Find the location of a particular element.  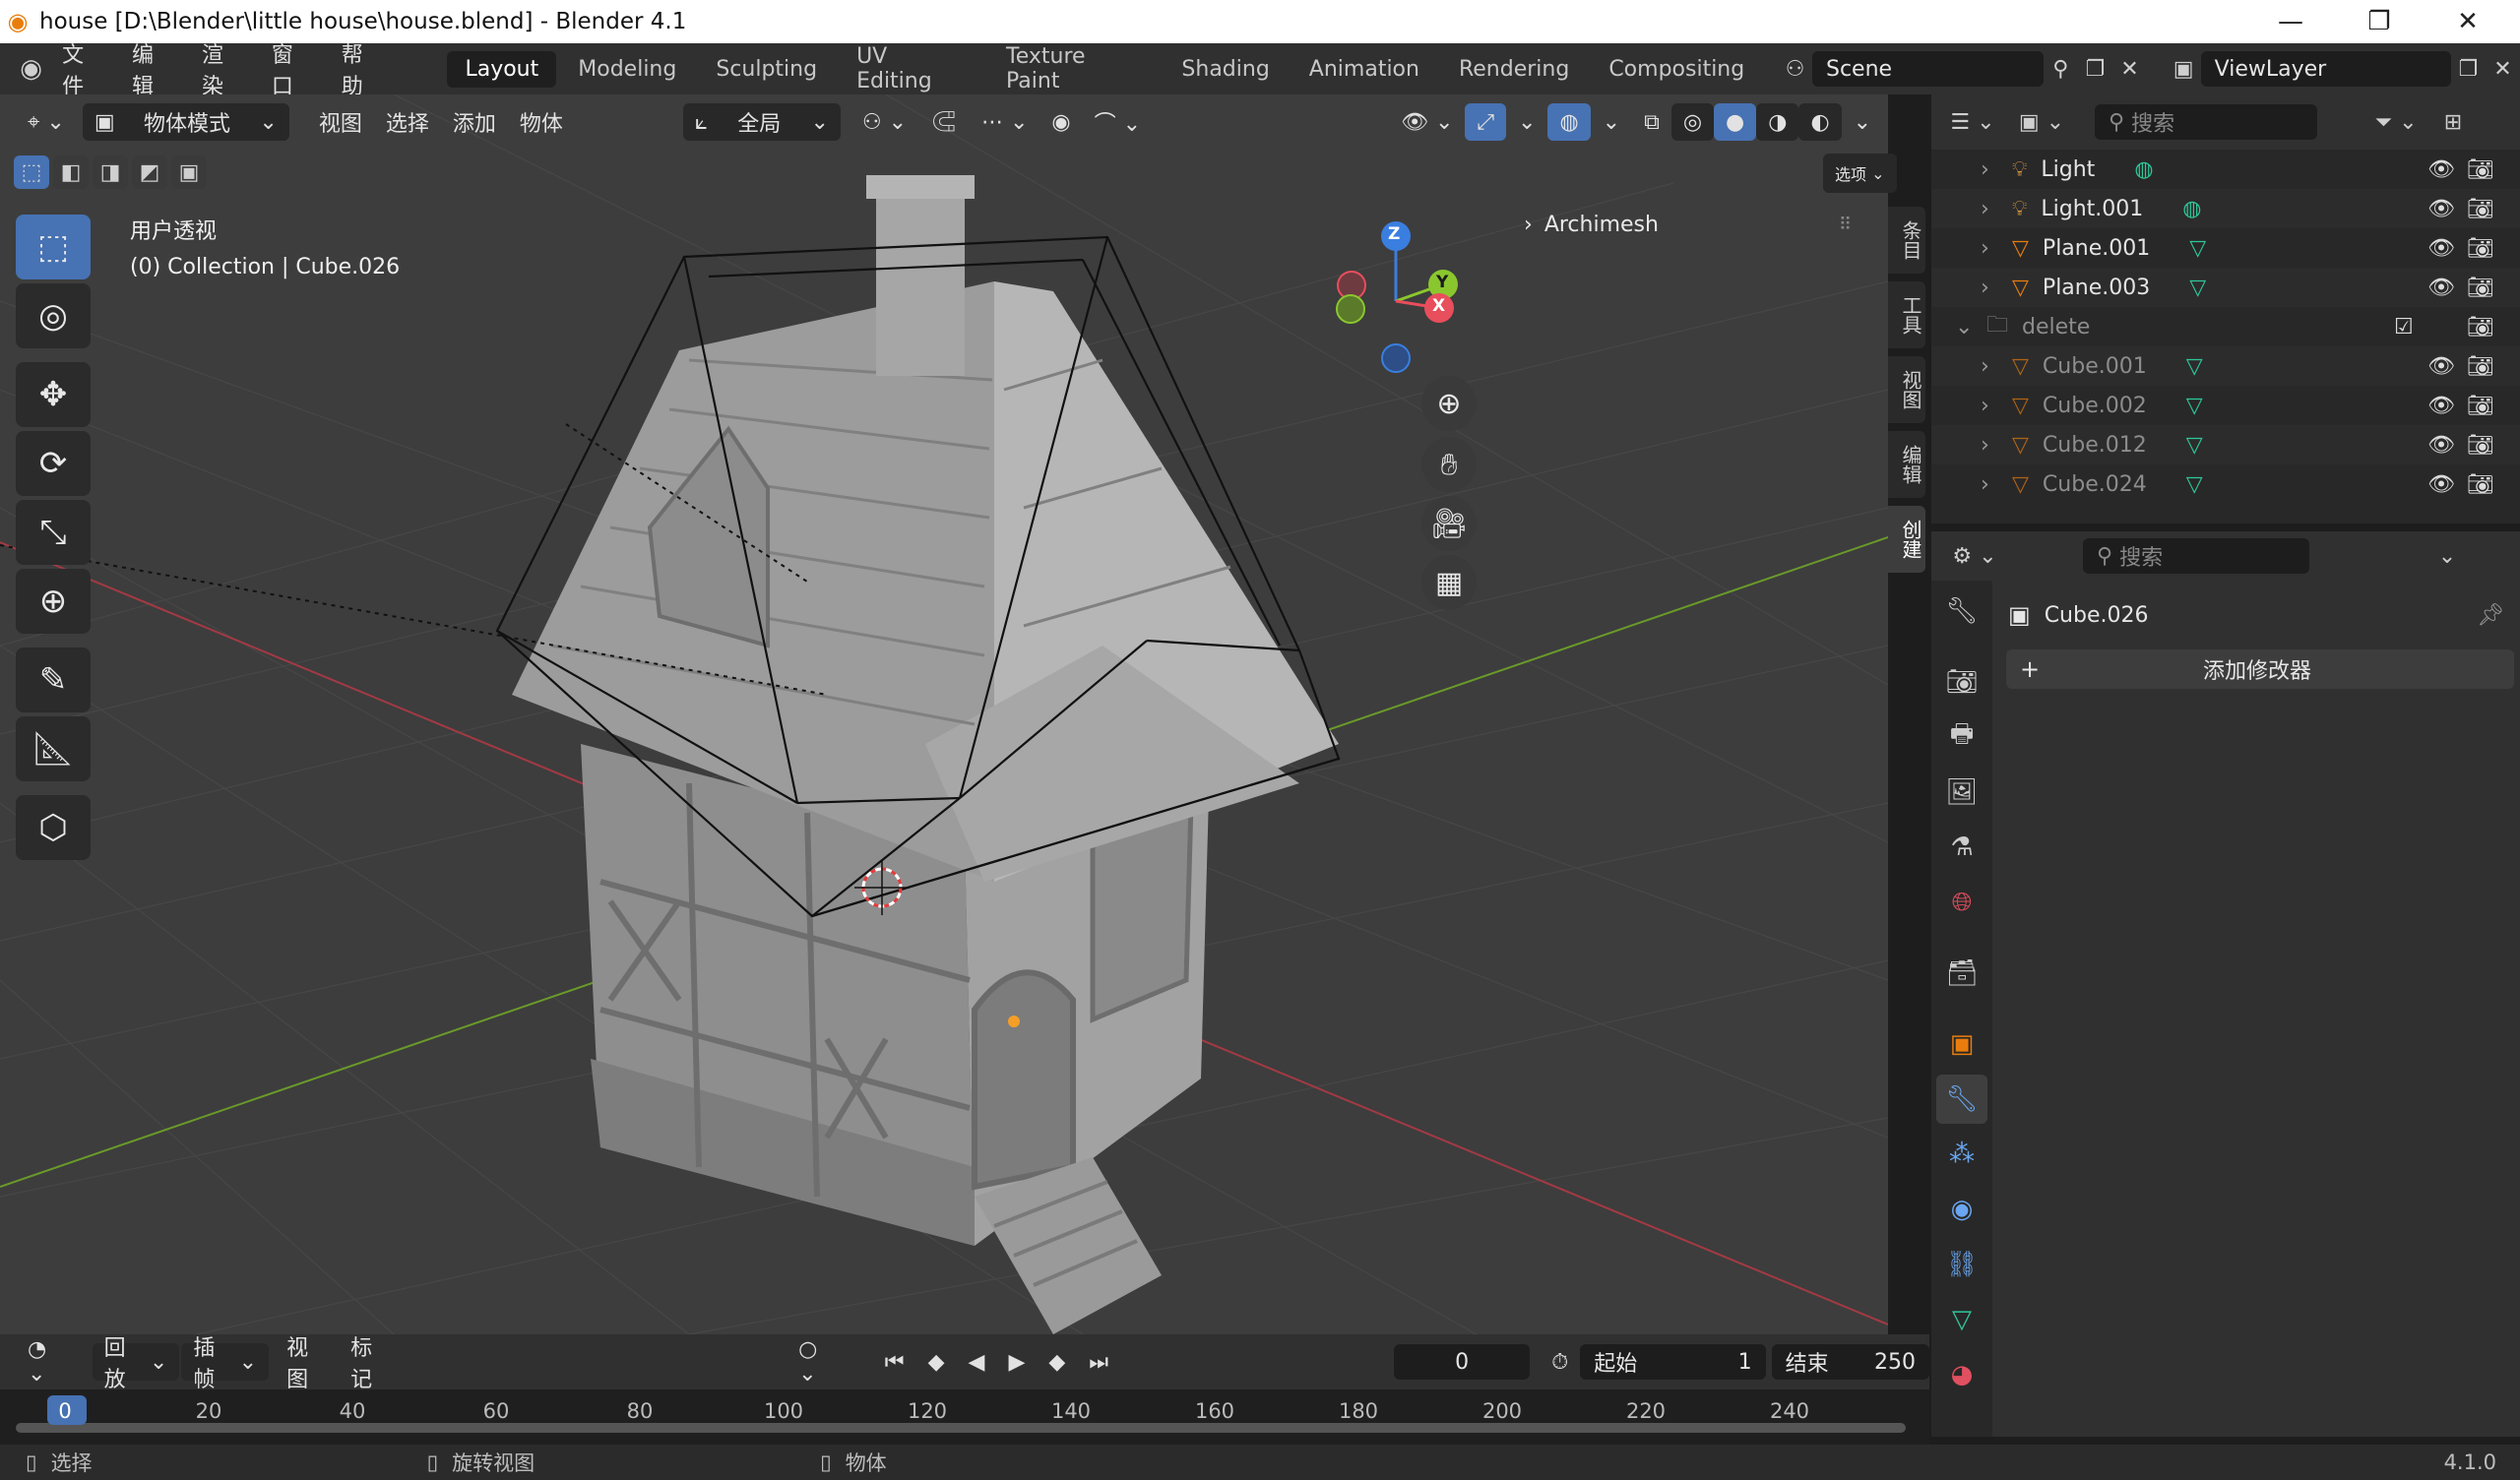

tab-layout: Layout is located at coordinates (502, 69).